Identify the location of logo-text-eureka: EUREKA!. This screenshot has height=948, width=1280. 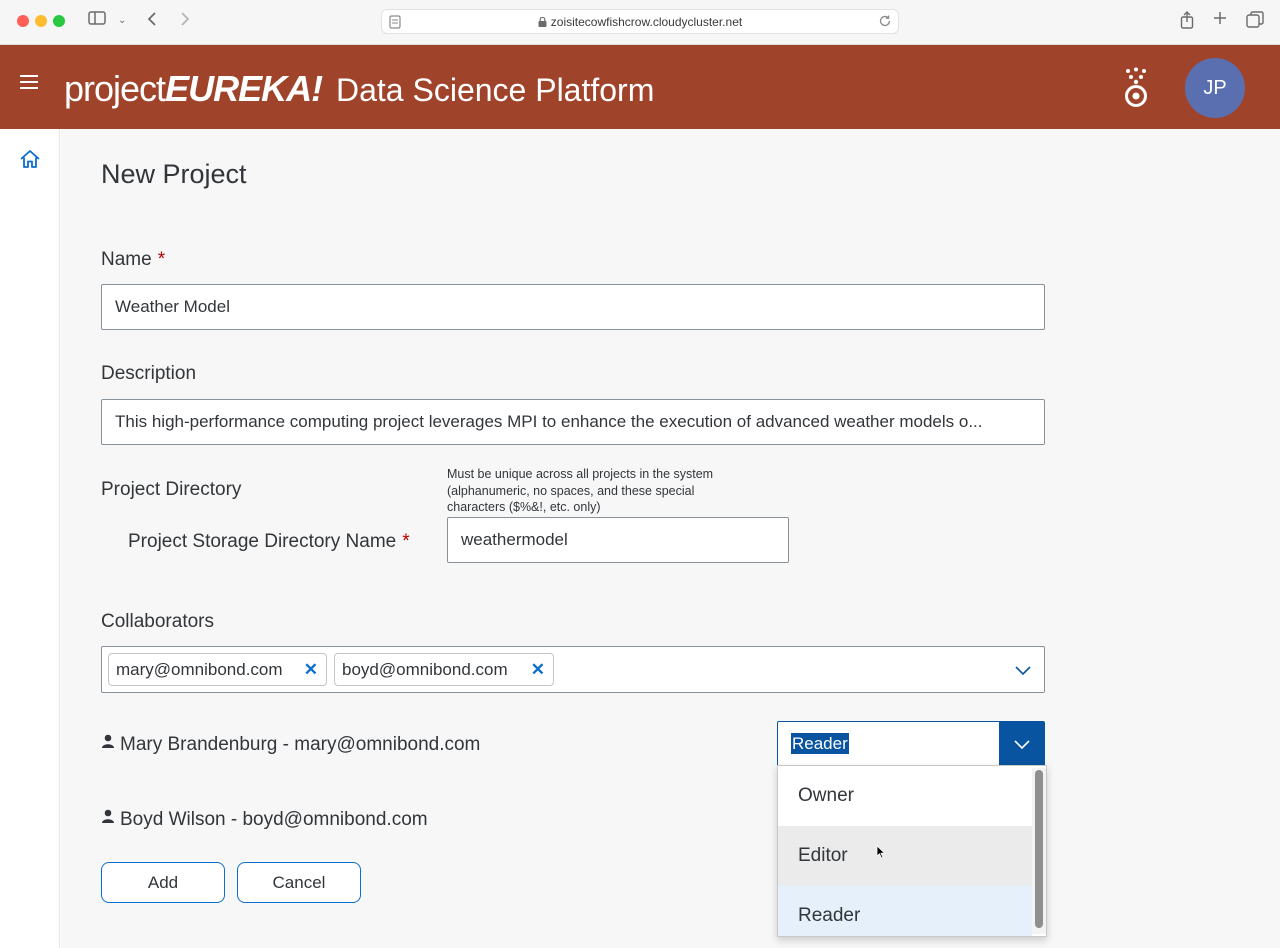
(244, 88).